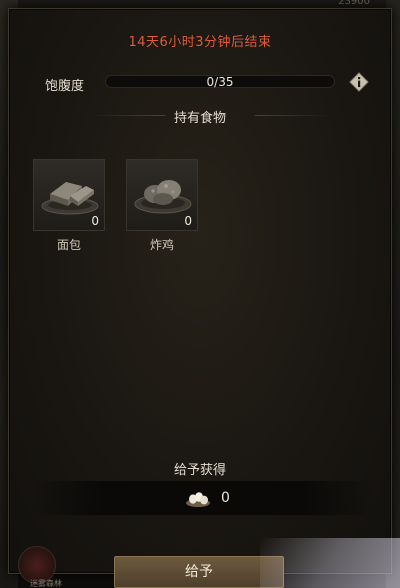 This screenshot has width=400, height=588. Describe the element at coordinates (330, 563) in the screenshot. I see `corner-glare` at that location.